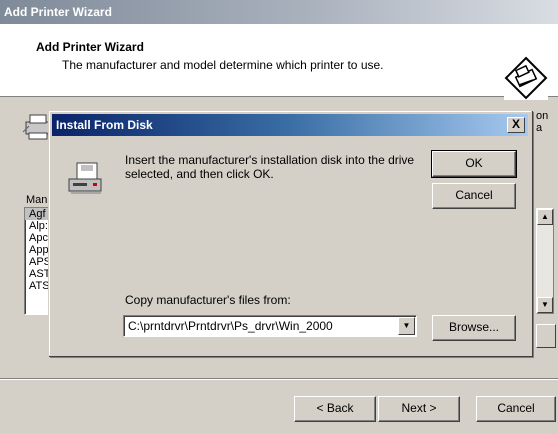 This screenshot has height=434, width=558. Describe the element at coordinates (545, 261) in the screenshot. I see `model-list-scrollbar: ▲ ▼` at that location.